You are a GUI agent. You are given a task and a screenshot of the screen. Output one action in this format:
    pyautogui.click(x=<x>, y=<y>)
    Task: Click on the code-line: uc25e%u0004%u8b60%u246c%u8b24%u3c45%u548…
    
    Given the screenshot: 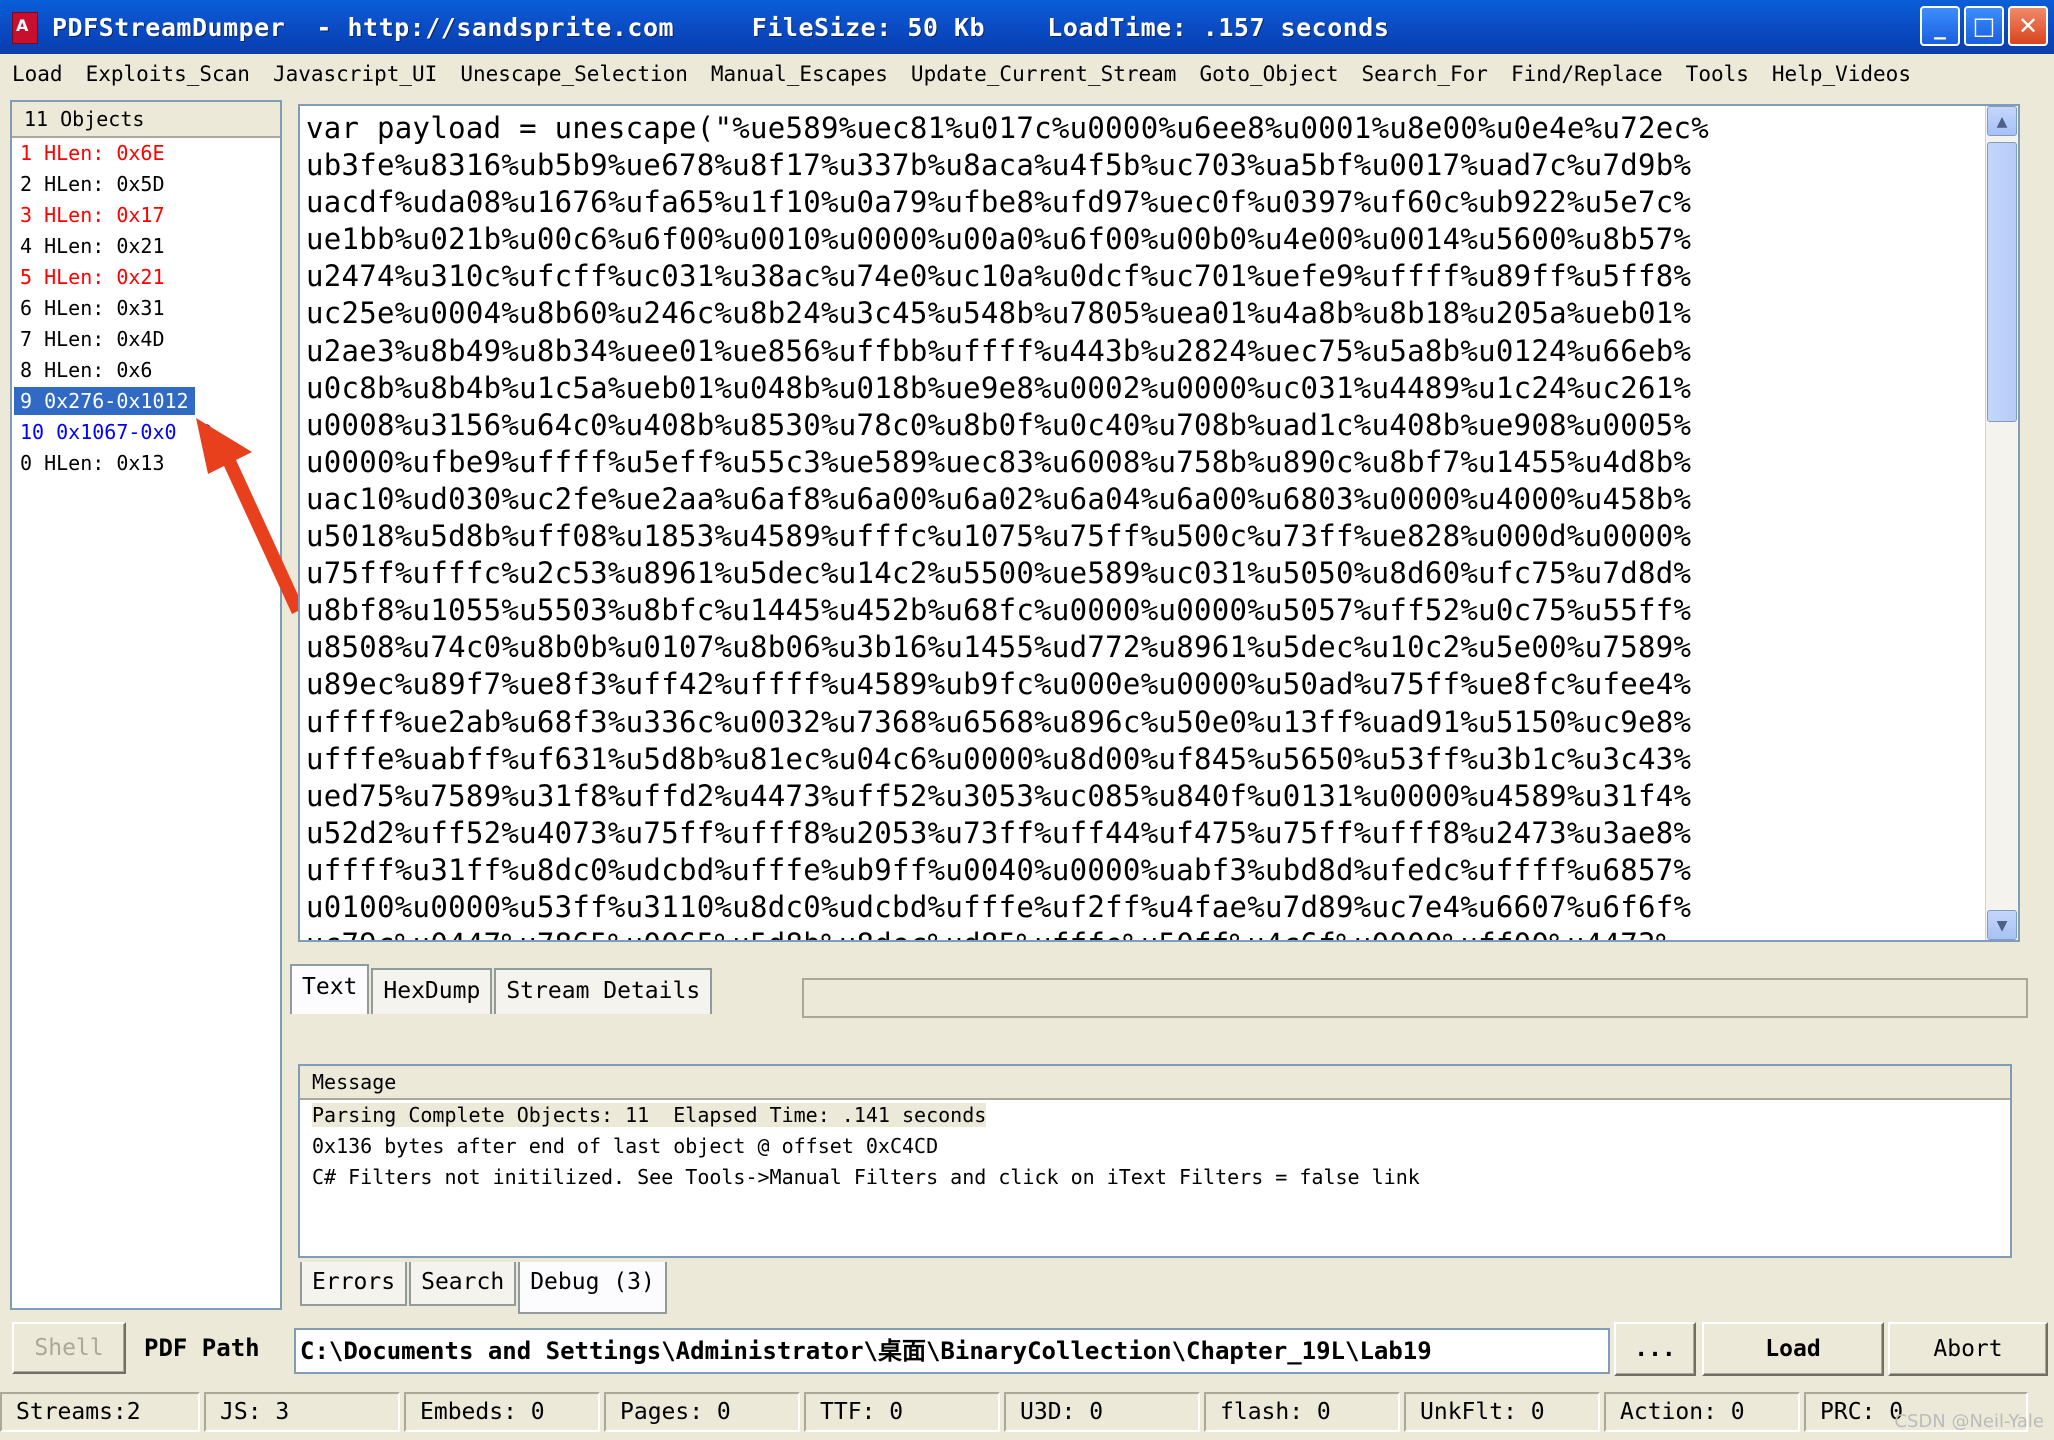 What is the action you would take?
    pyautogui.click(x=1145, y=313)
    